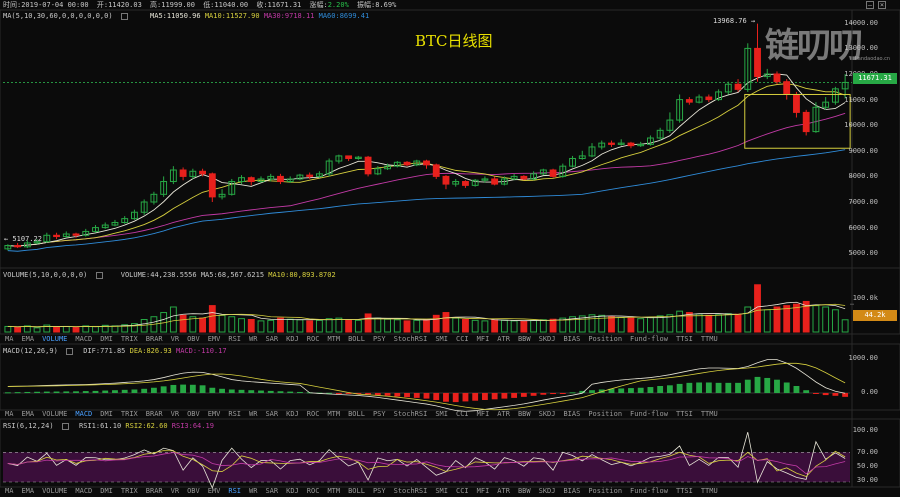 The image size is (900, 497). I want to click on price-axis-tick: 10000.00, so click(861, 125).